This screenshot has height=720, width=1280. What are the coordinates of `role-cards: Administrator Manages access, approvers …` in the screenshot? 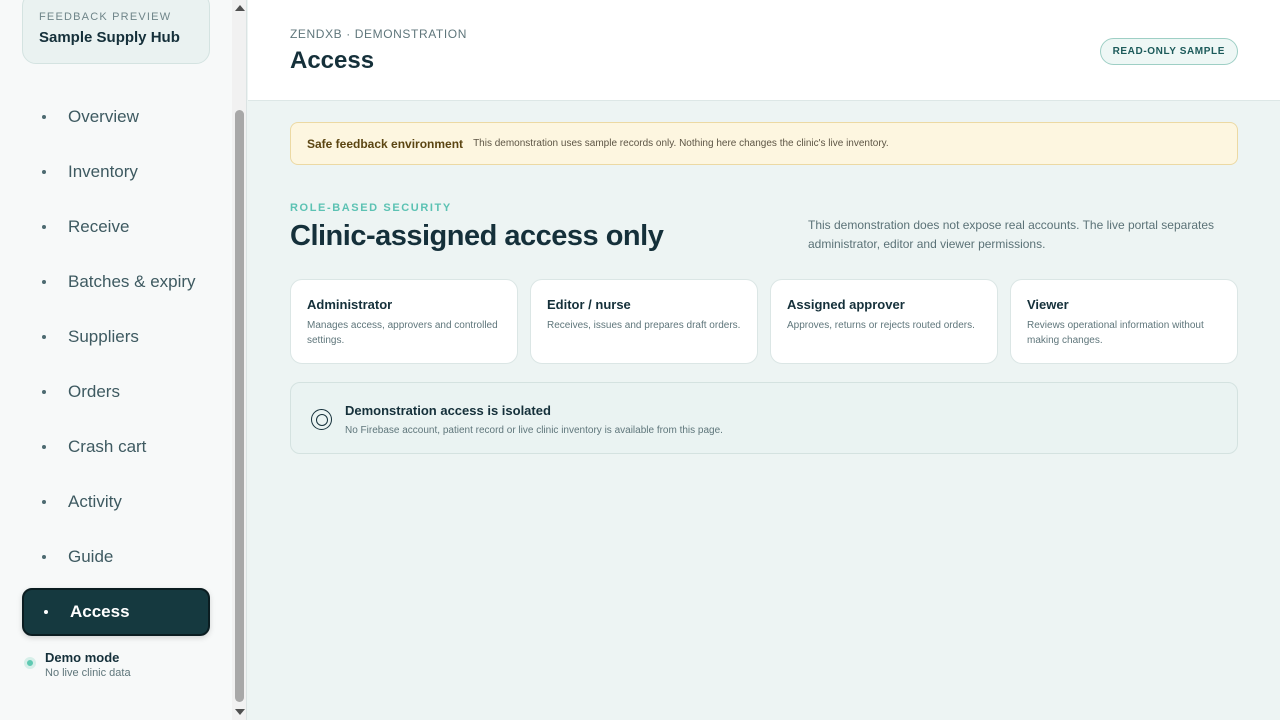 It's located at (764, 321).